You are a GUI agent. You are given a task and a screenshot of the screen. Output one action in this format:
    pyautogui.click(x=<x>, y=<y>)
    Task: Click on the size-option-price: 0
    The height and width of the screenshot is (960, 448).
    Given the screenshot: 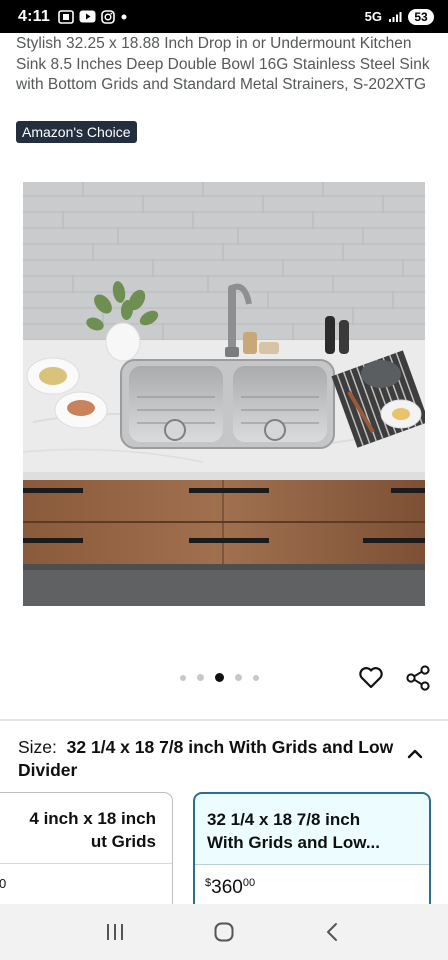 What is the action you would take?
    pyautogui.click(x=3, y=883)
    